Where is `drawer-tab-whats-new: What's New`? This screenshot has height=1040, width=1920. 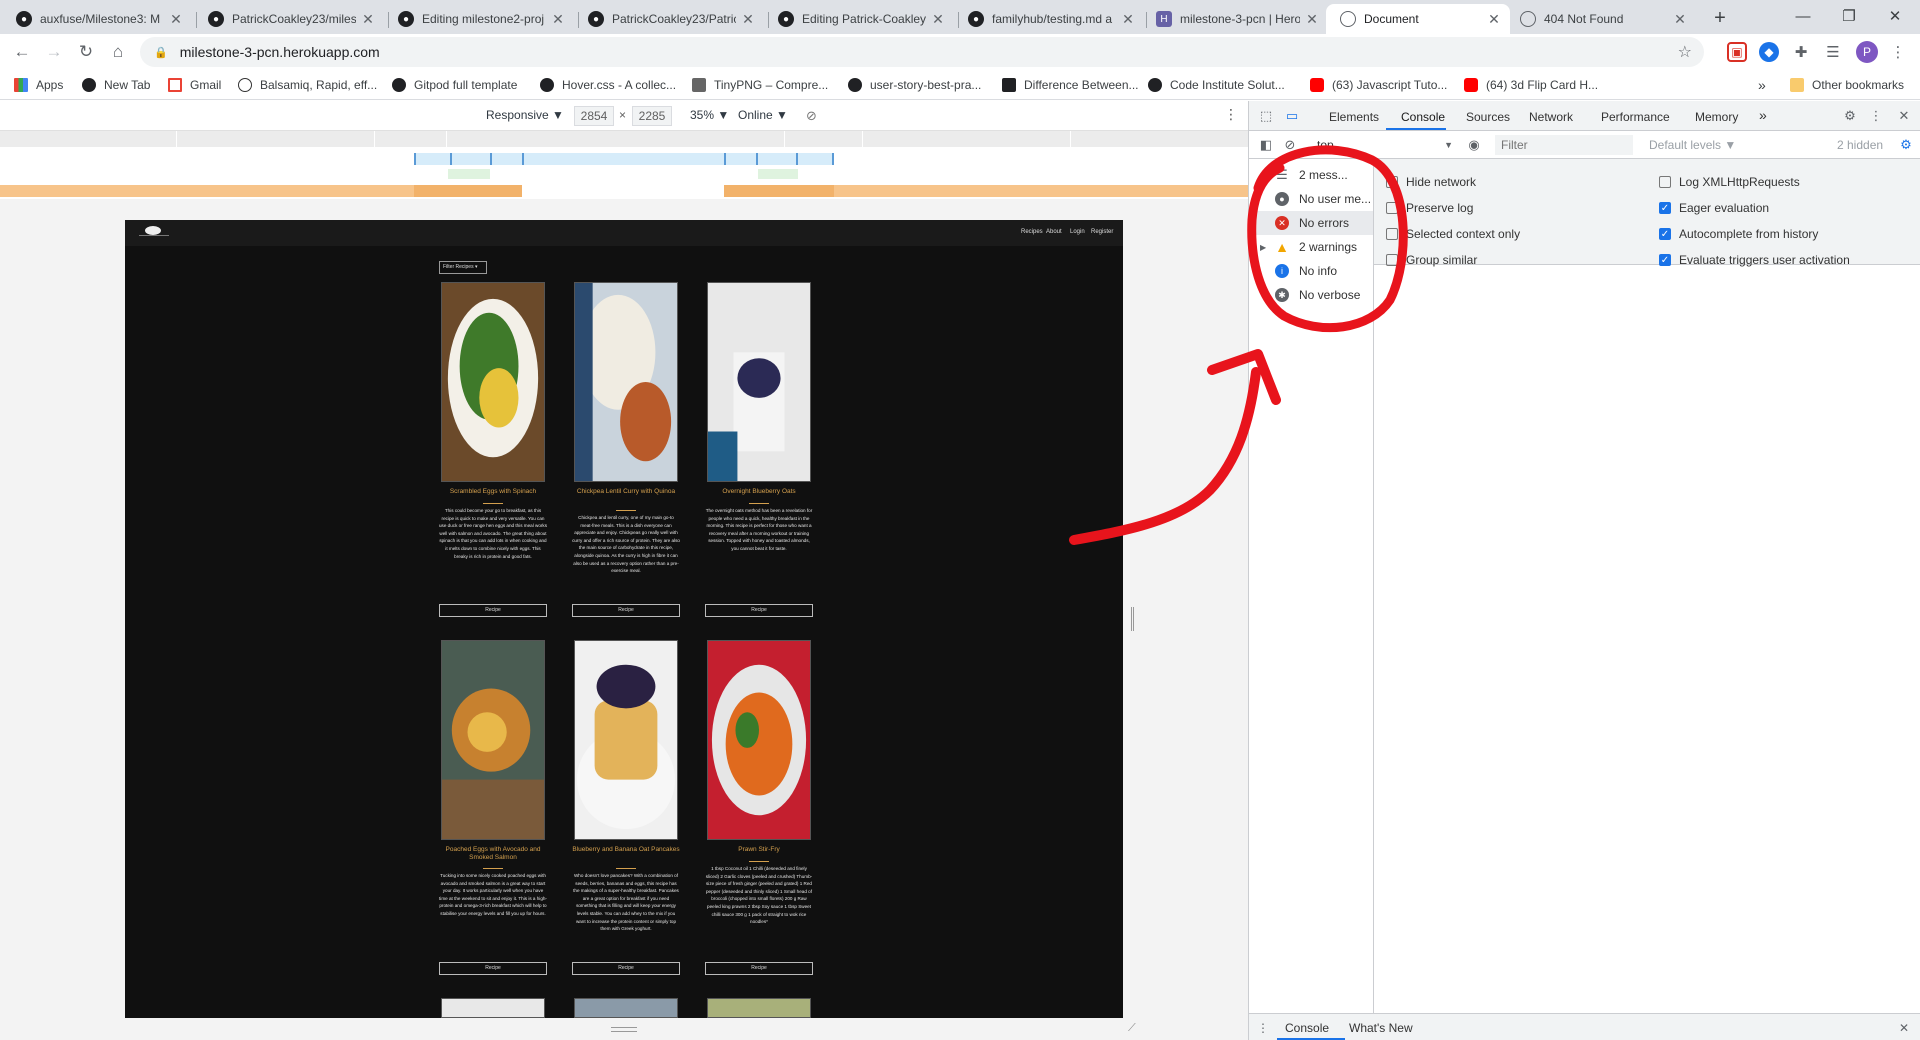
drawer-tab-whats-new: What's New is located at coordinates (1381, 1028).